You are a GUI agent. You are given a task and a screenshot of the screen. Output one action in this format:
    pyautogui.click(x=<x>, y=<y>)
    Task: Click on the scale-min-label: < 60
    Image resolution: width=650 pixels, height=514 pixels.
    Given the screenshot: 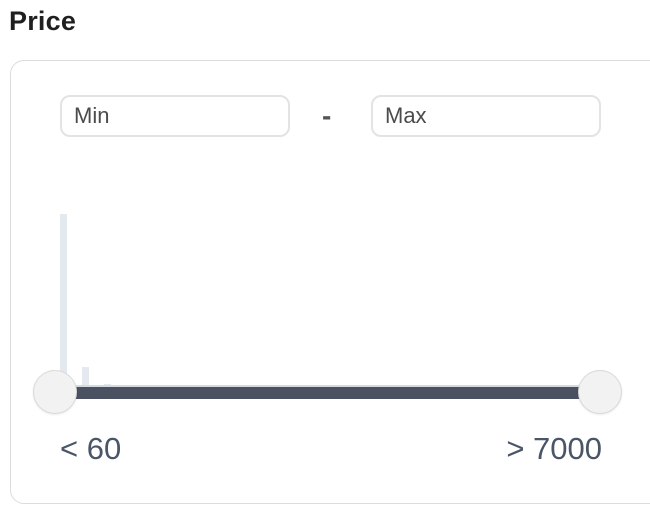 What is the action you would take?
    pyautogui.click(x=91, y=448)
    